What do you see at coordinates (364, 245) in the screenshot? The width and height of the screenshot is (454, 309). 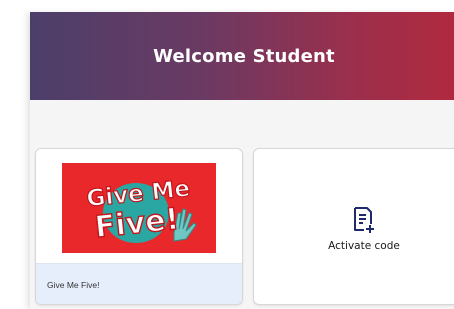 I see `activate-code-label: Activate code` at bounding box center [364, 245].